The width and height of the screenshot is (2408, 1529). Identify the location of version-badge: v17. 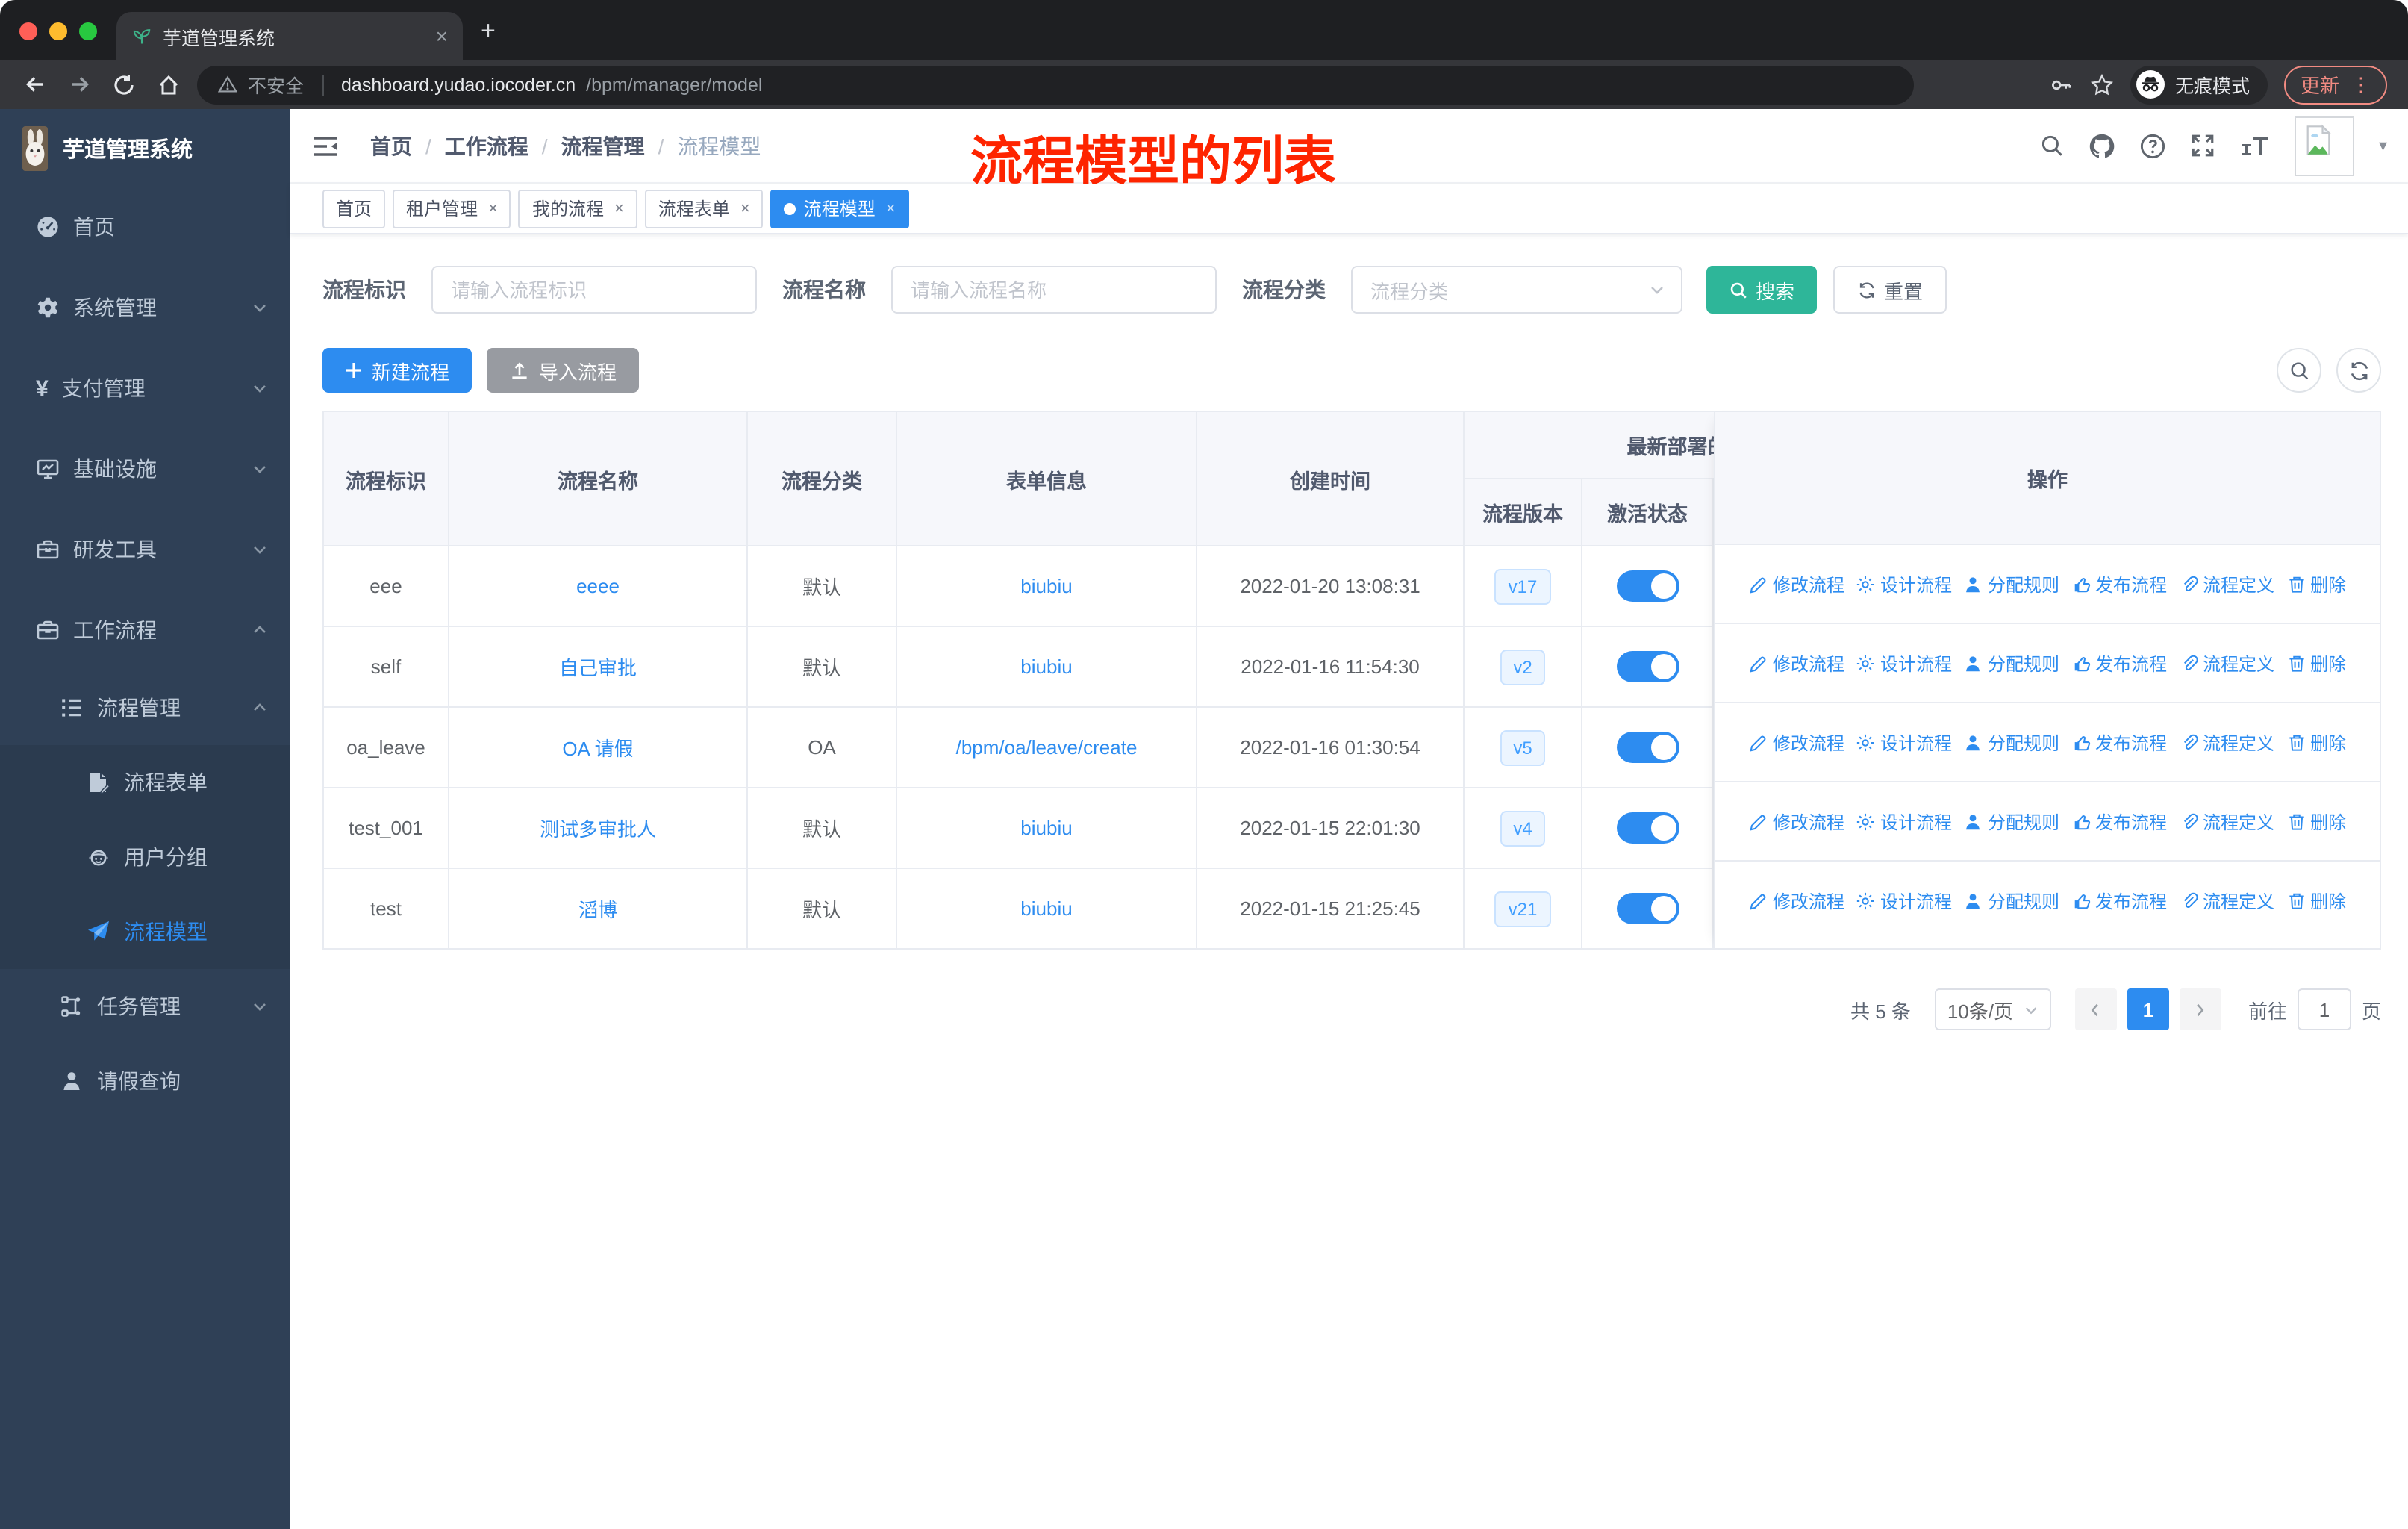
(1522, 586).